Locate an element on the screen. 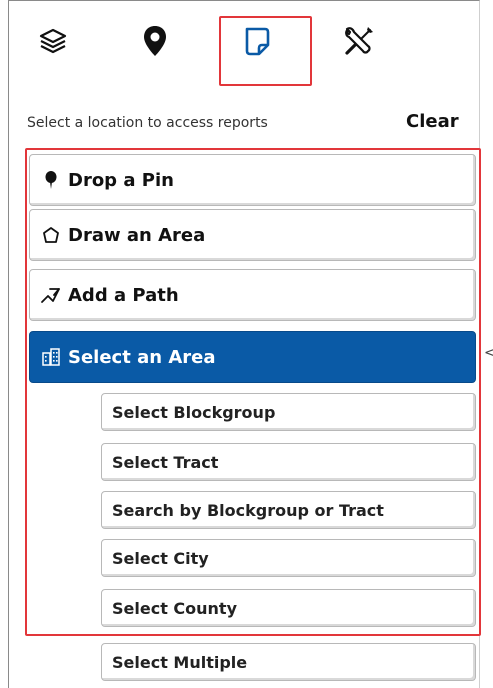 This screenshot has width=493, height=688. select-tract-button: Select Tract is located at coordinates (288, 462).